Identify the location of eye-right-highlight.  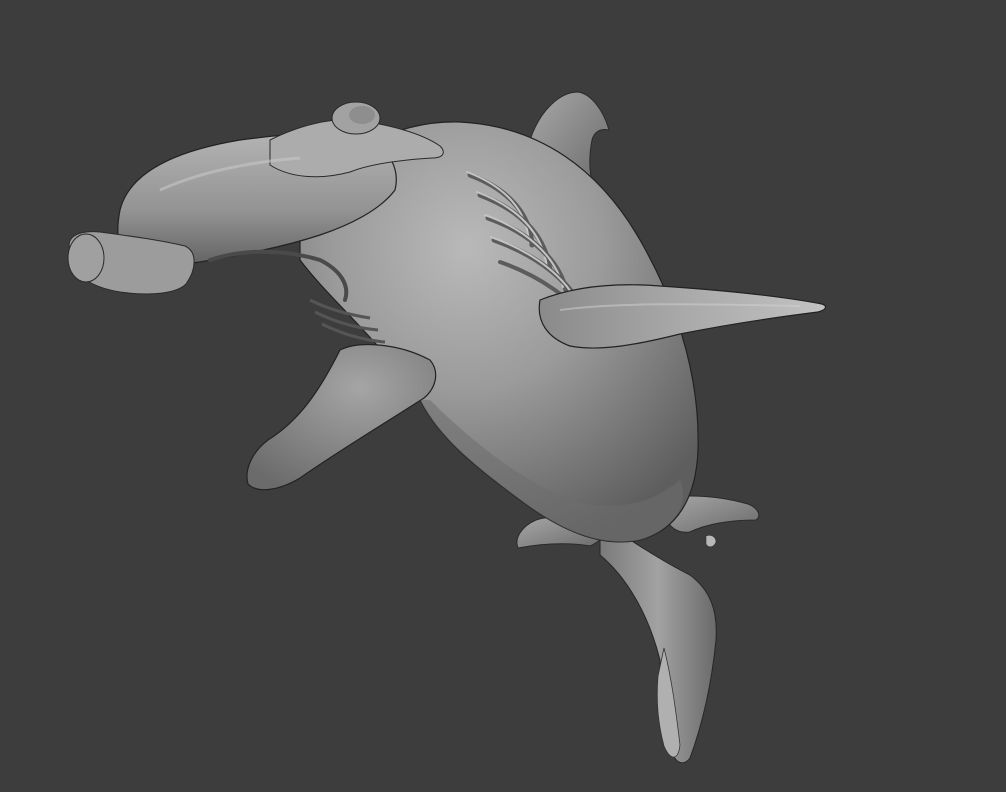
(362, 115).